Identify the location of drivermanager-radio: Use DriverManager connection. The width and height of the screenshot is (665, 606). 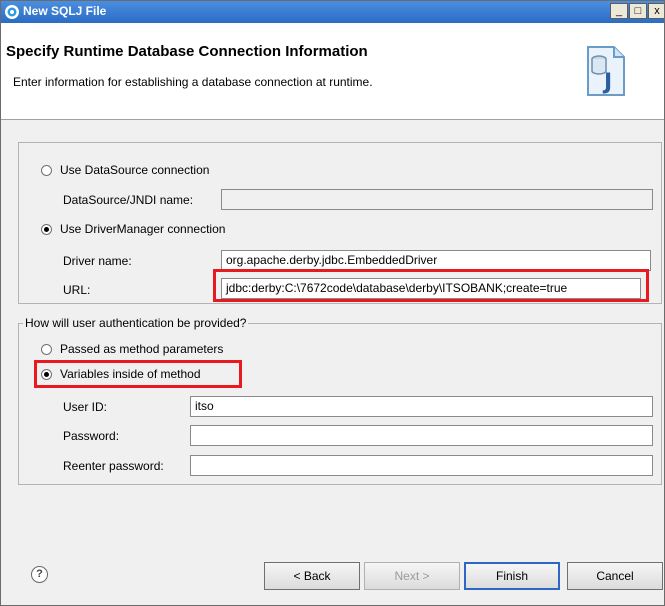
(133, 229).